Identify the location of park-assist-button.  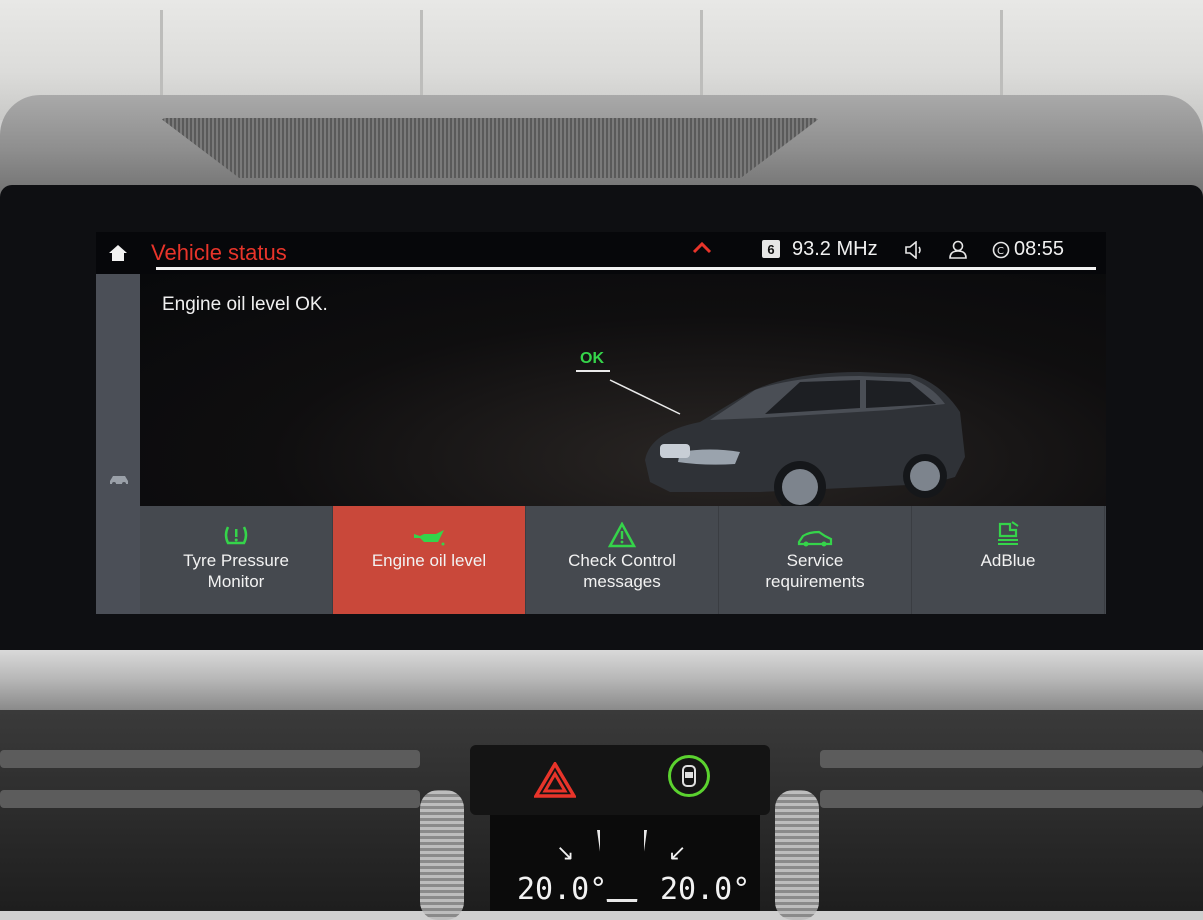
(689, 776).